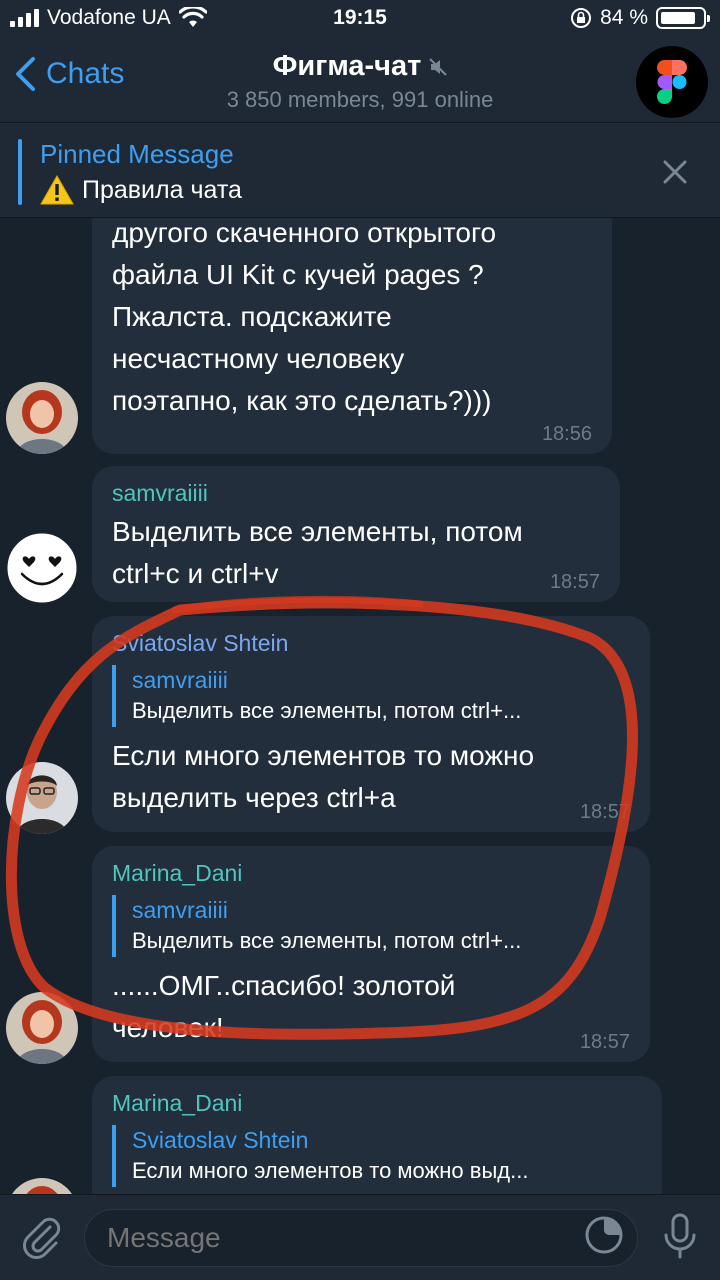 This screenshot has height=1280, width=720. I want to click on status-bar: Vodafone UA 19:15 84 %, so click(360, 20).